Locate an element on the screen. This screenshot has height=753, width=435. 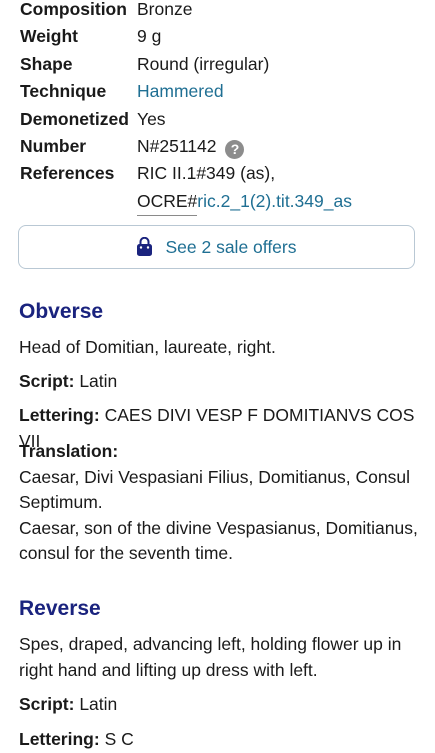
reference-ocre: OCRE#ric.2_1(2).tit.349_as is located at coordinates (244, 202).